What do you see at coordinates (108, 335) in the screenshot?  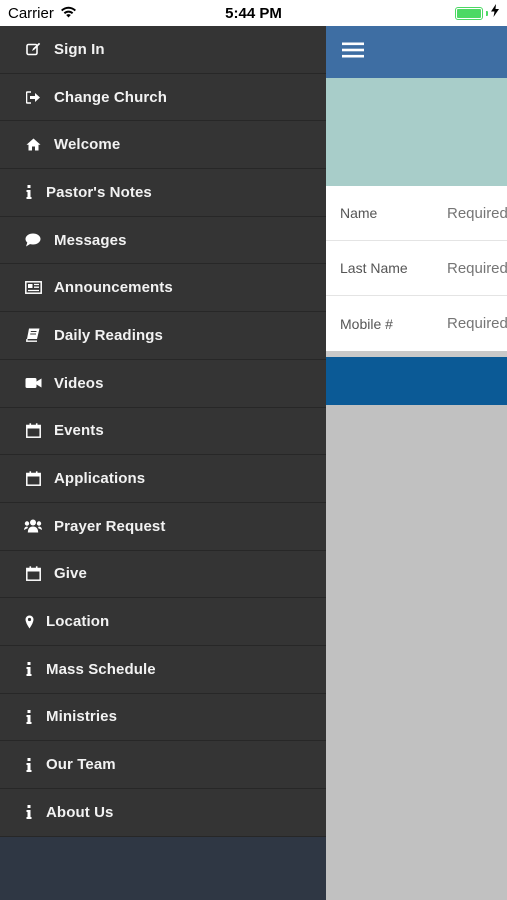 I see `menu-item-label: Daily Readings` at bounding box center [108, 335].